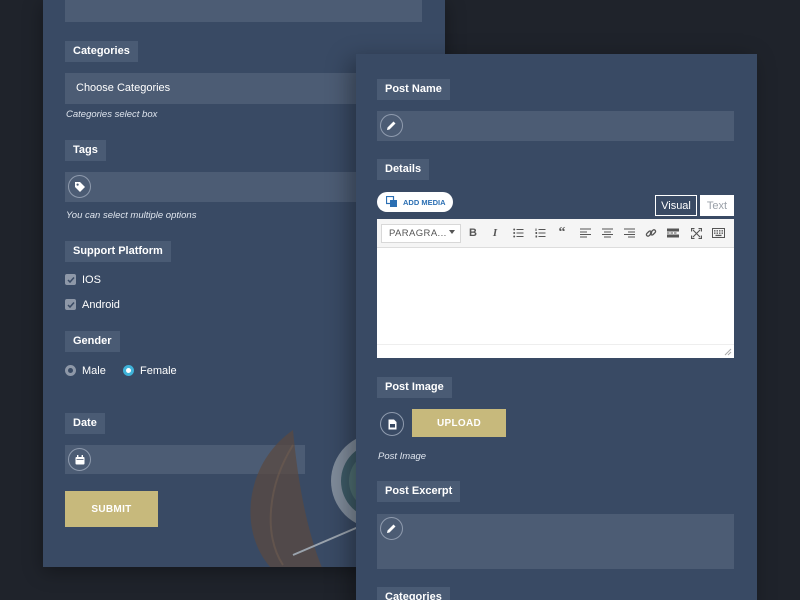 The height and width of the screenshot is (600, 800). I want to click on italic-icon: I, so click(495, 233).